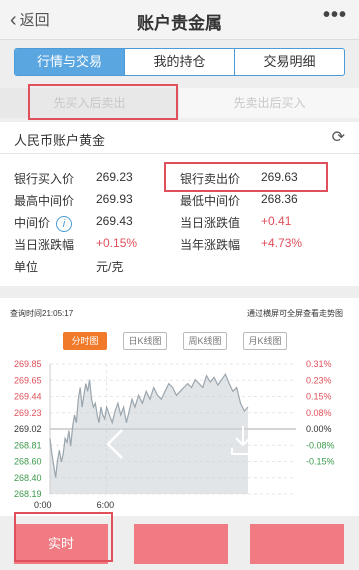 The height and width of the screenshot is (570, 359). What do you see at coordinates (279, 199) in the screenshot?
I see `low-mid-value: 268.36` at bounding box center [279, 199].